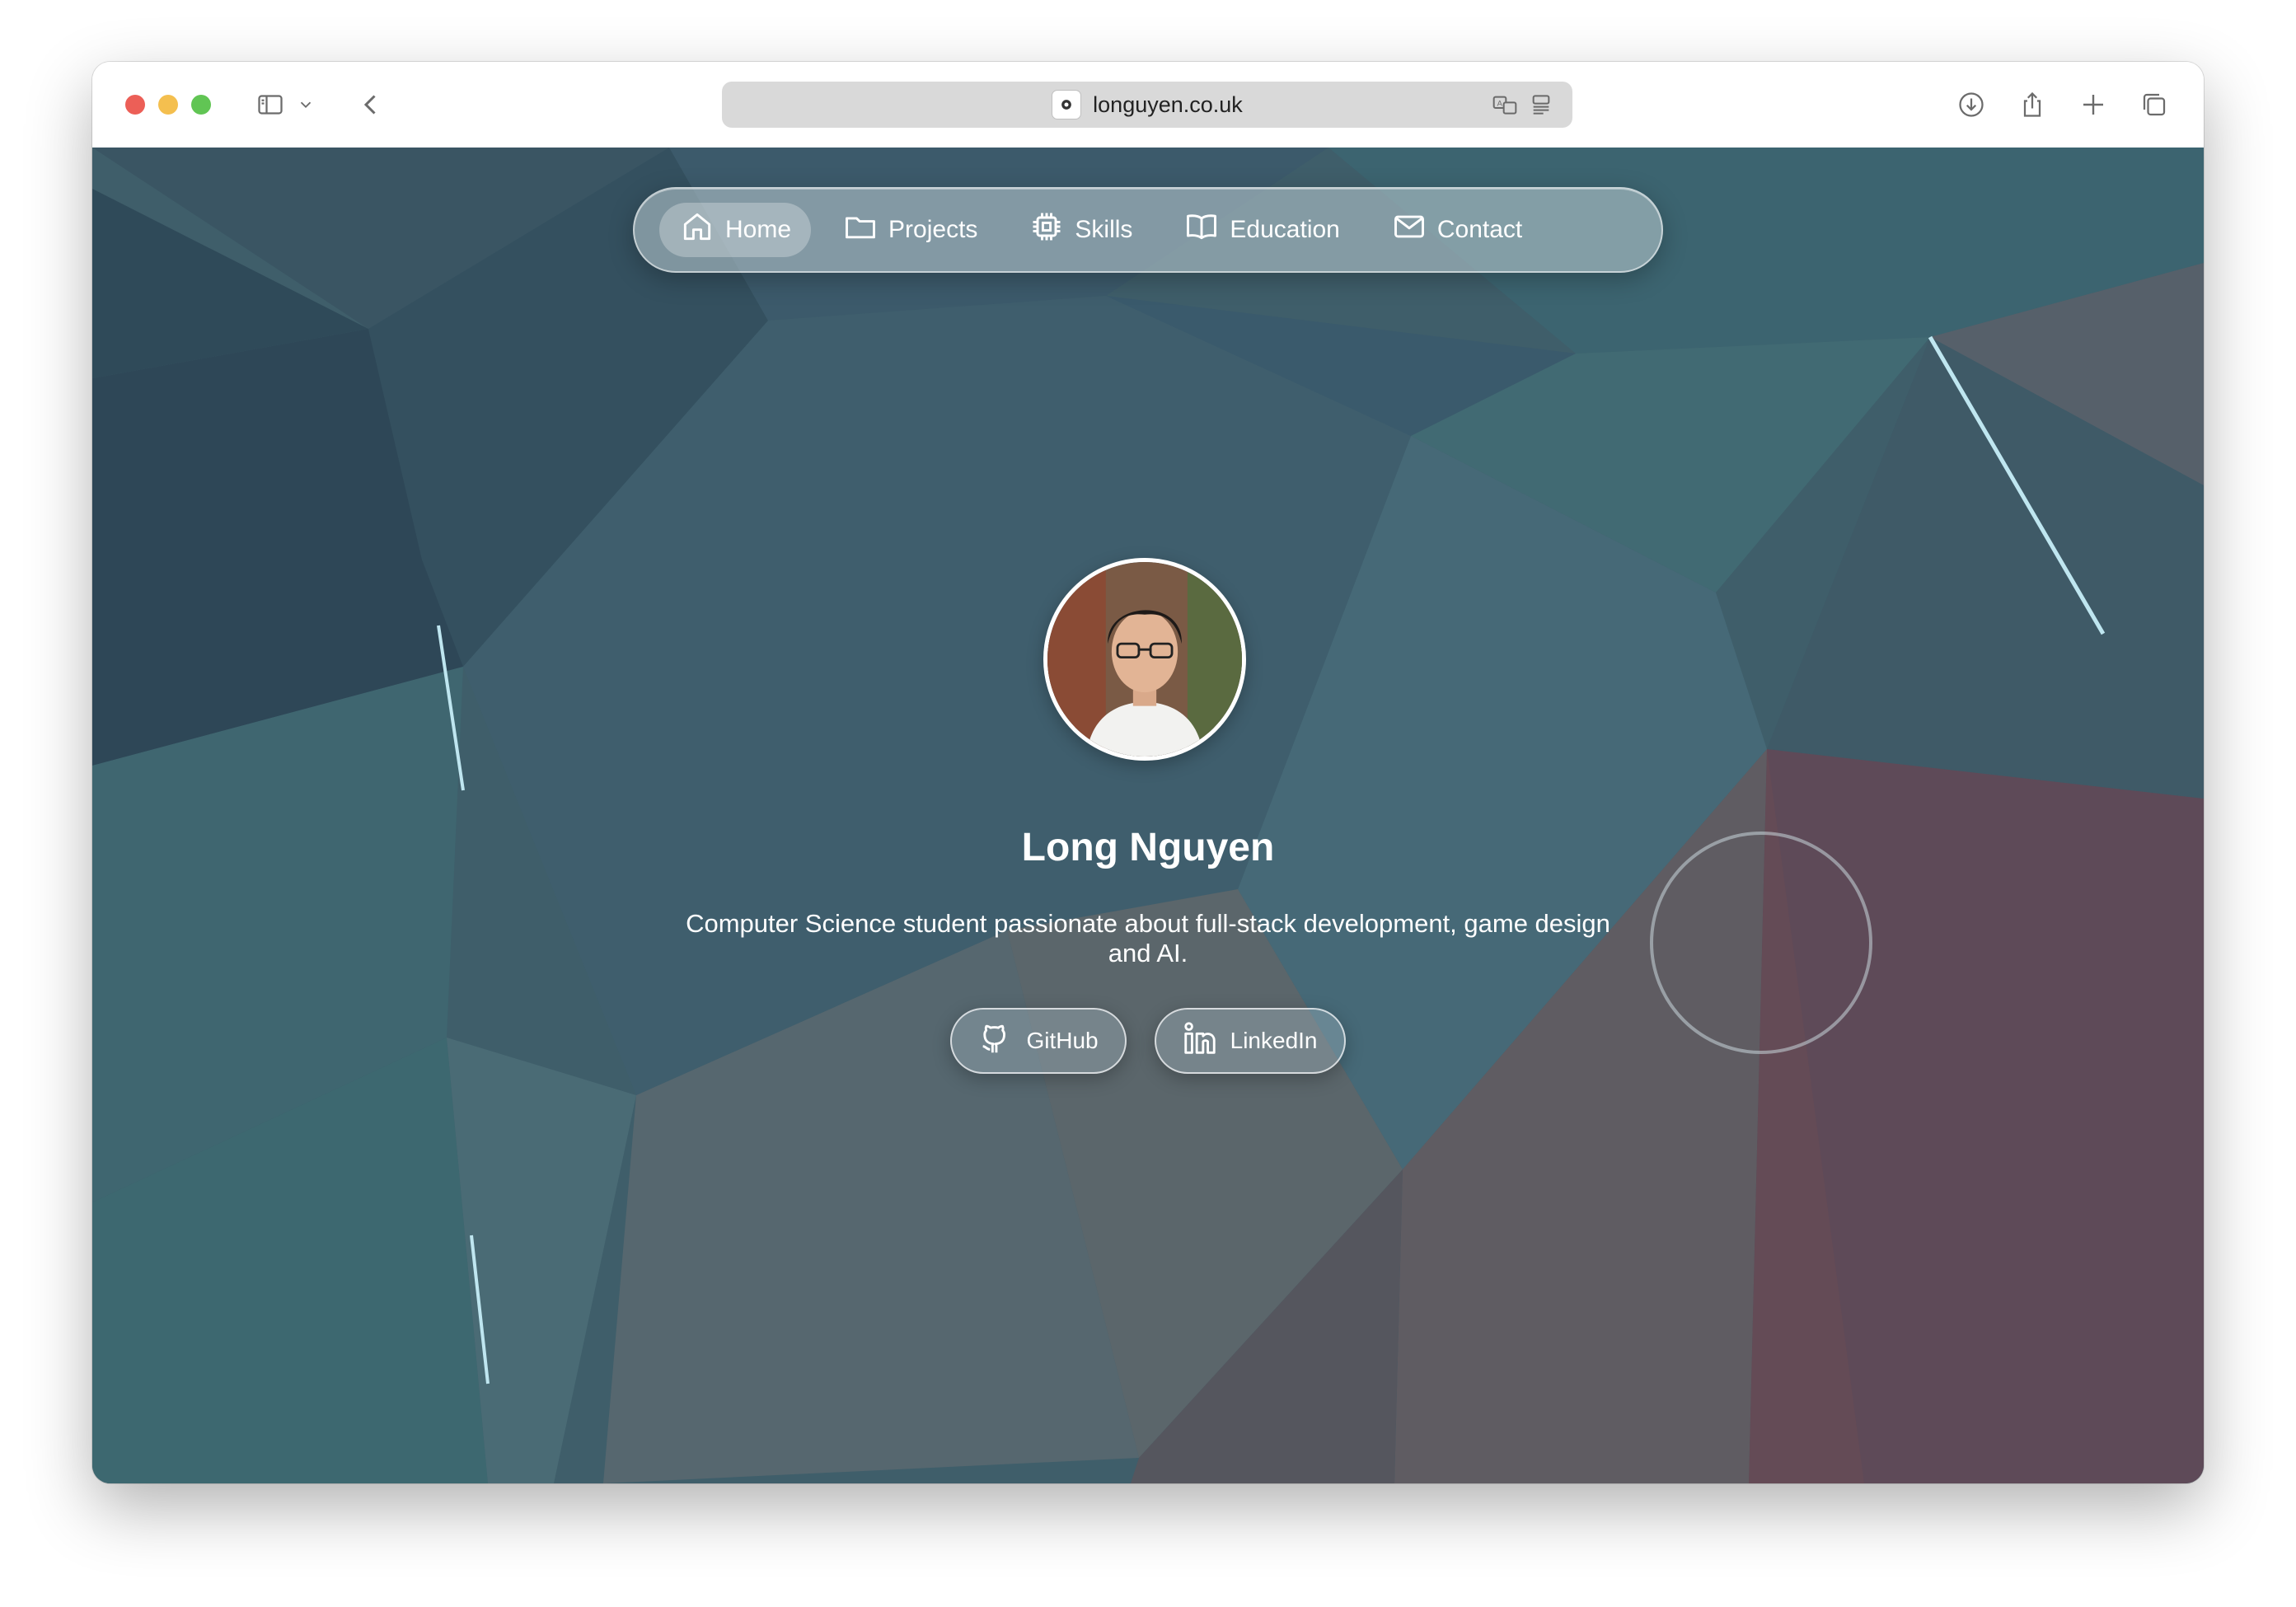 Image resolution: width=2296 pixels, height=1607 pixels. Describe the element at coordinates (1168, 104) in the screenshot. I see `url-text: longuyen.co.uk` at that location.